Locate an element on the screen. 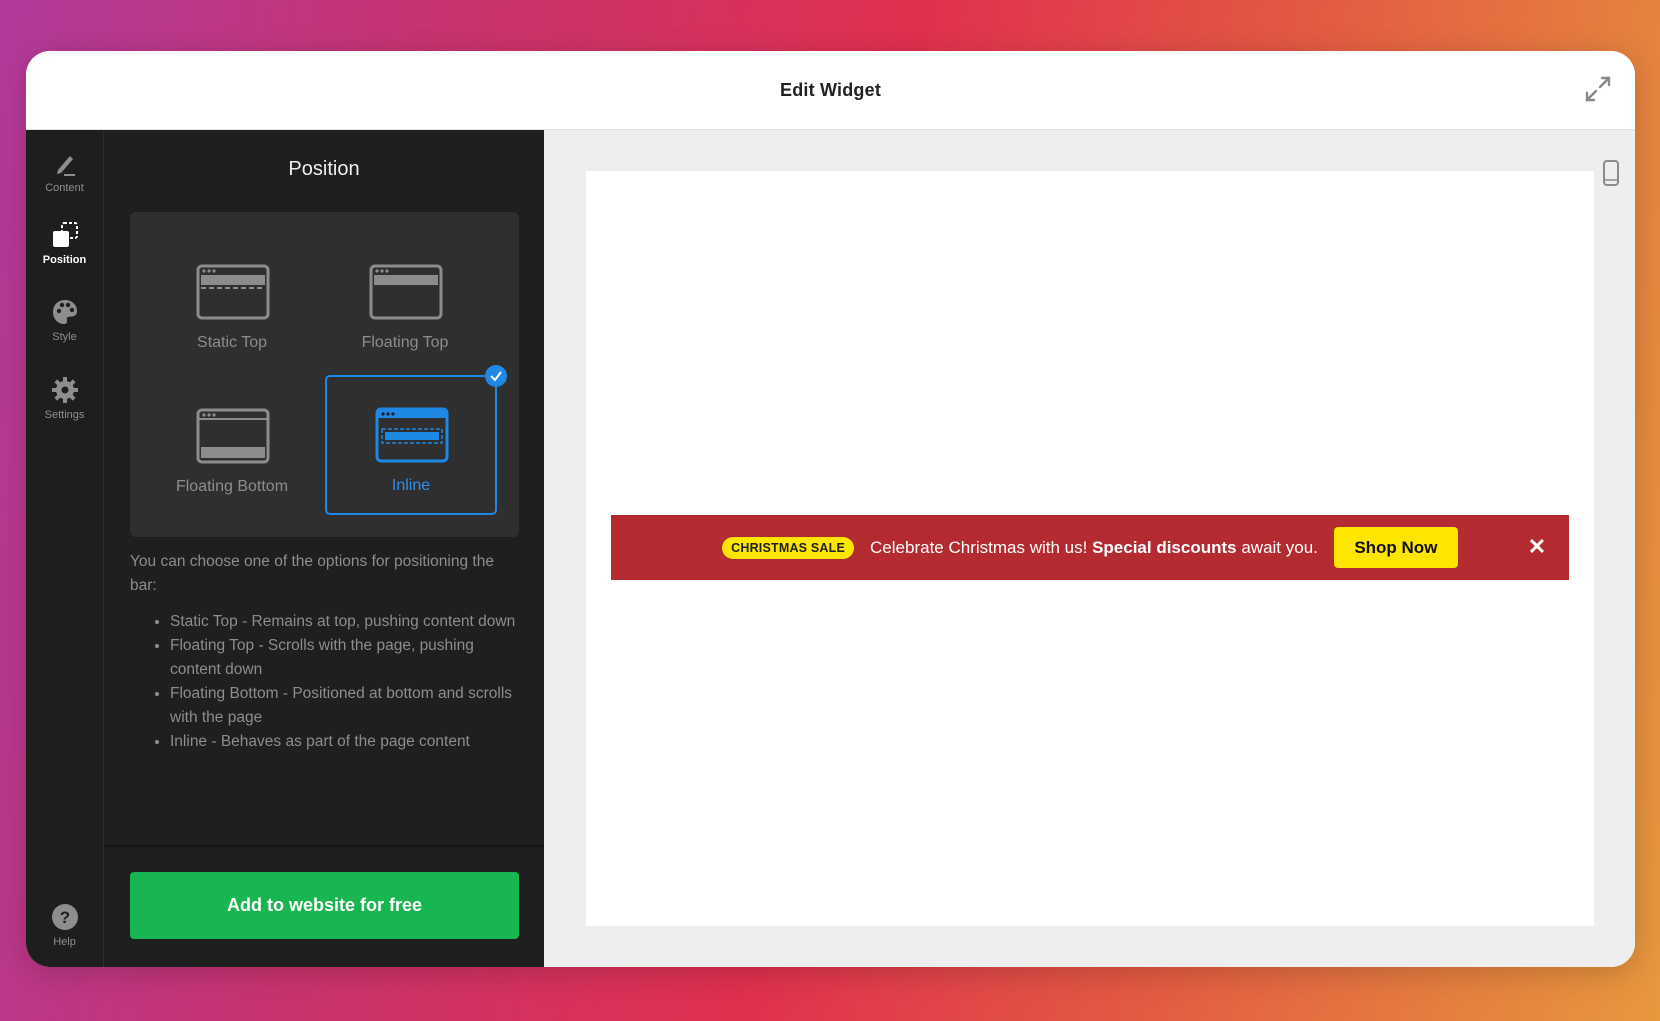  help-icon: ? is located at coordinates (64, 917).